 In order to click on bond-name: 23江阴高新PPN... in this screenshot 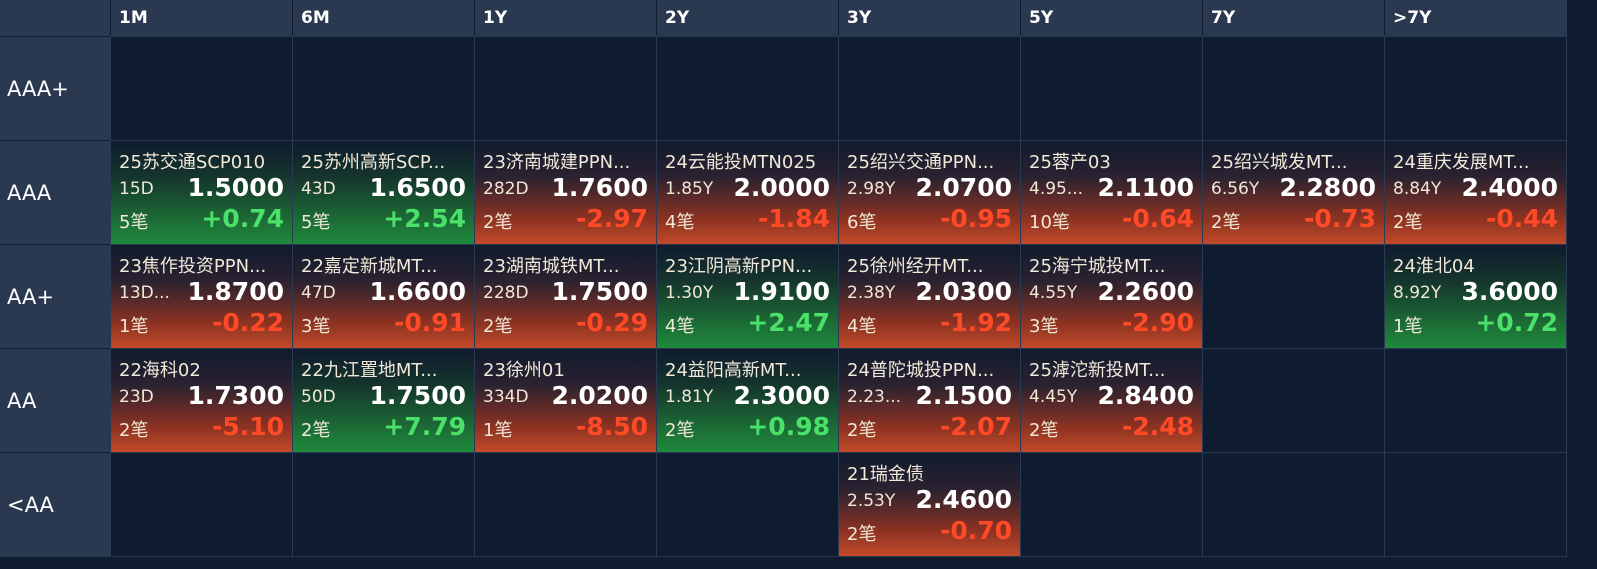, I will do `click(739, 266)`.